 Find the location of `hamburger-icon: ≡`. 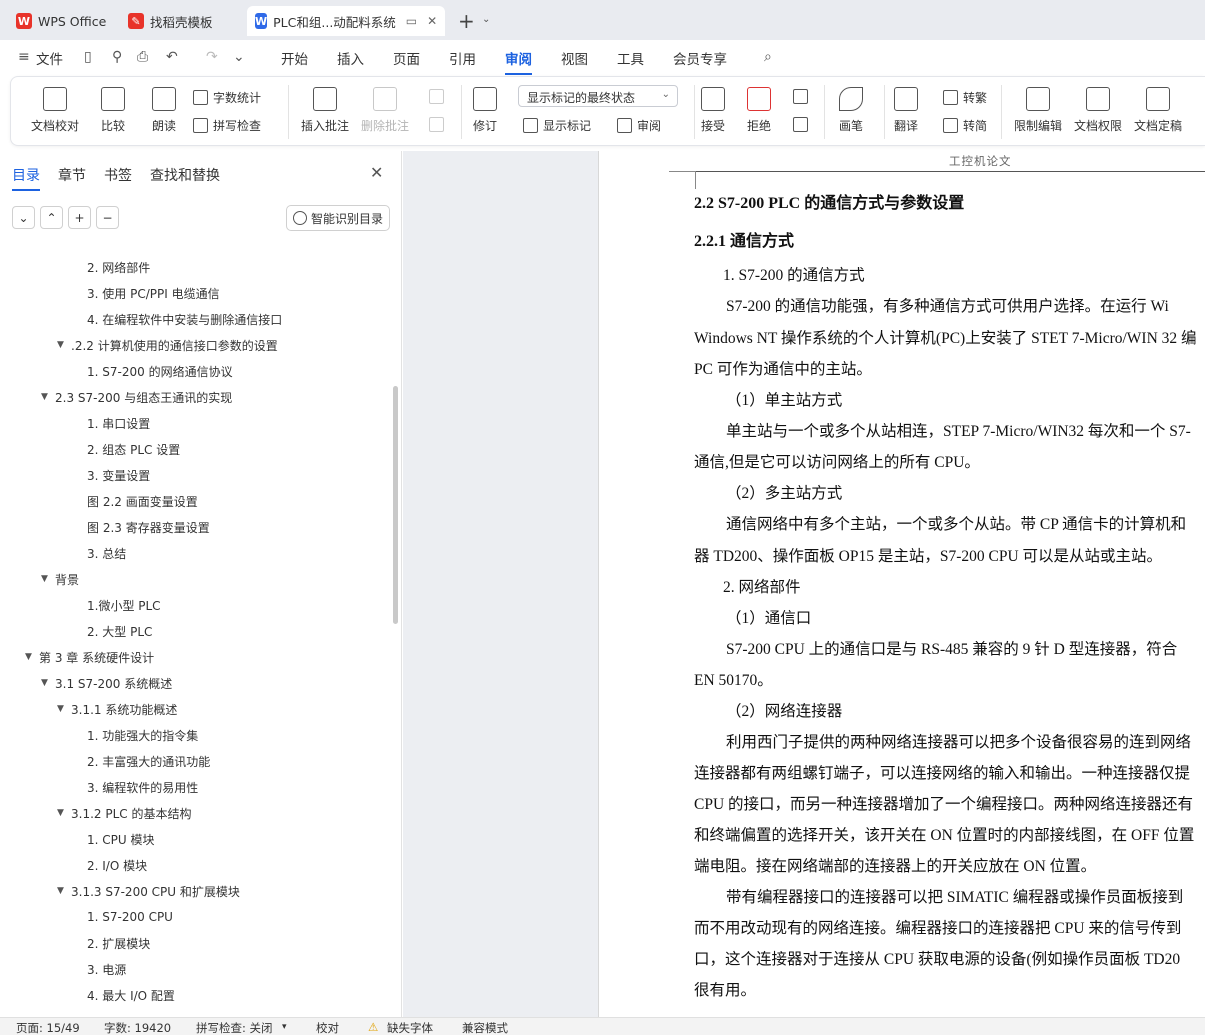

hamburger-icon: ≡ is located at coordinates (24, 57).